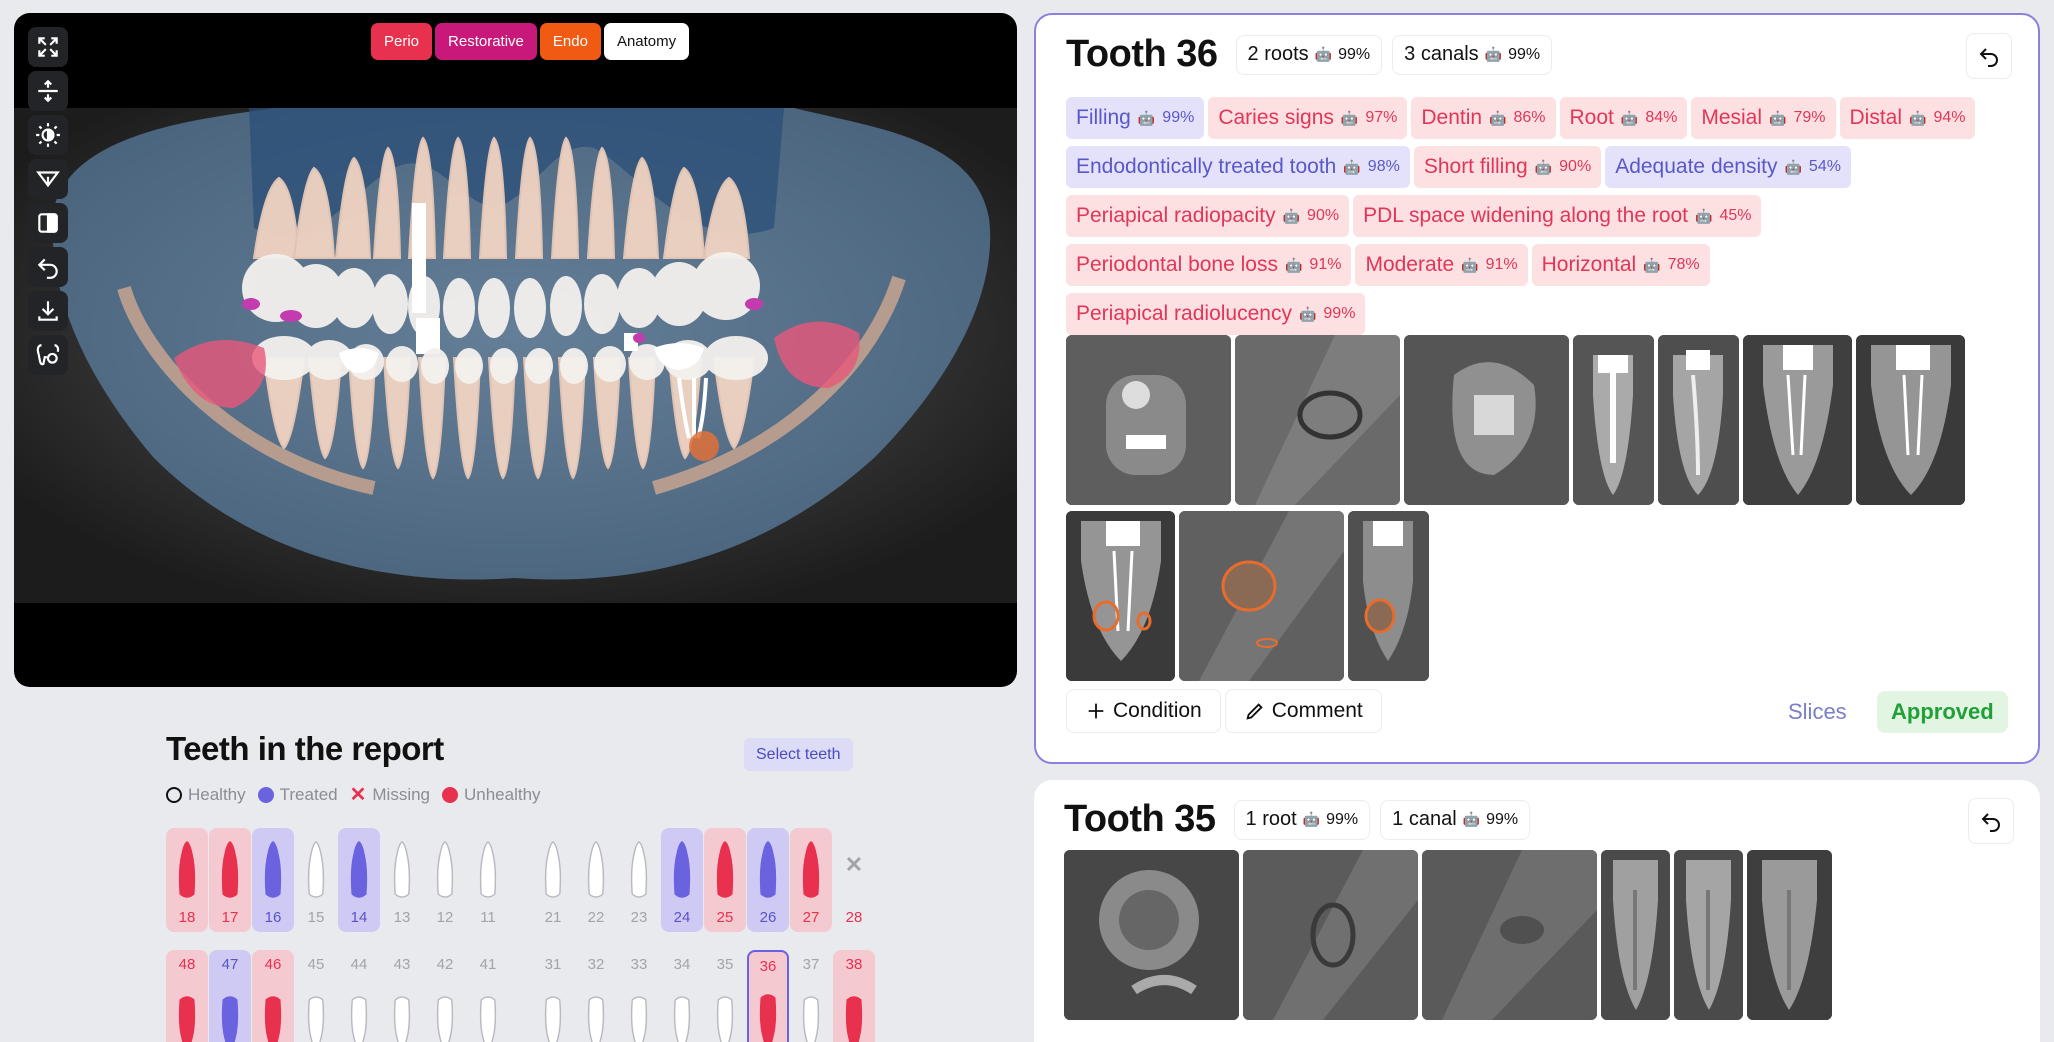 Image resolution: width=2054 pixels, height=1042 pixels. What do you see at coordinates (1763, 118) in the screenshot?
I see `condition-chip: Mesial 🤖 79%` at bounding box center [1763, 118].